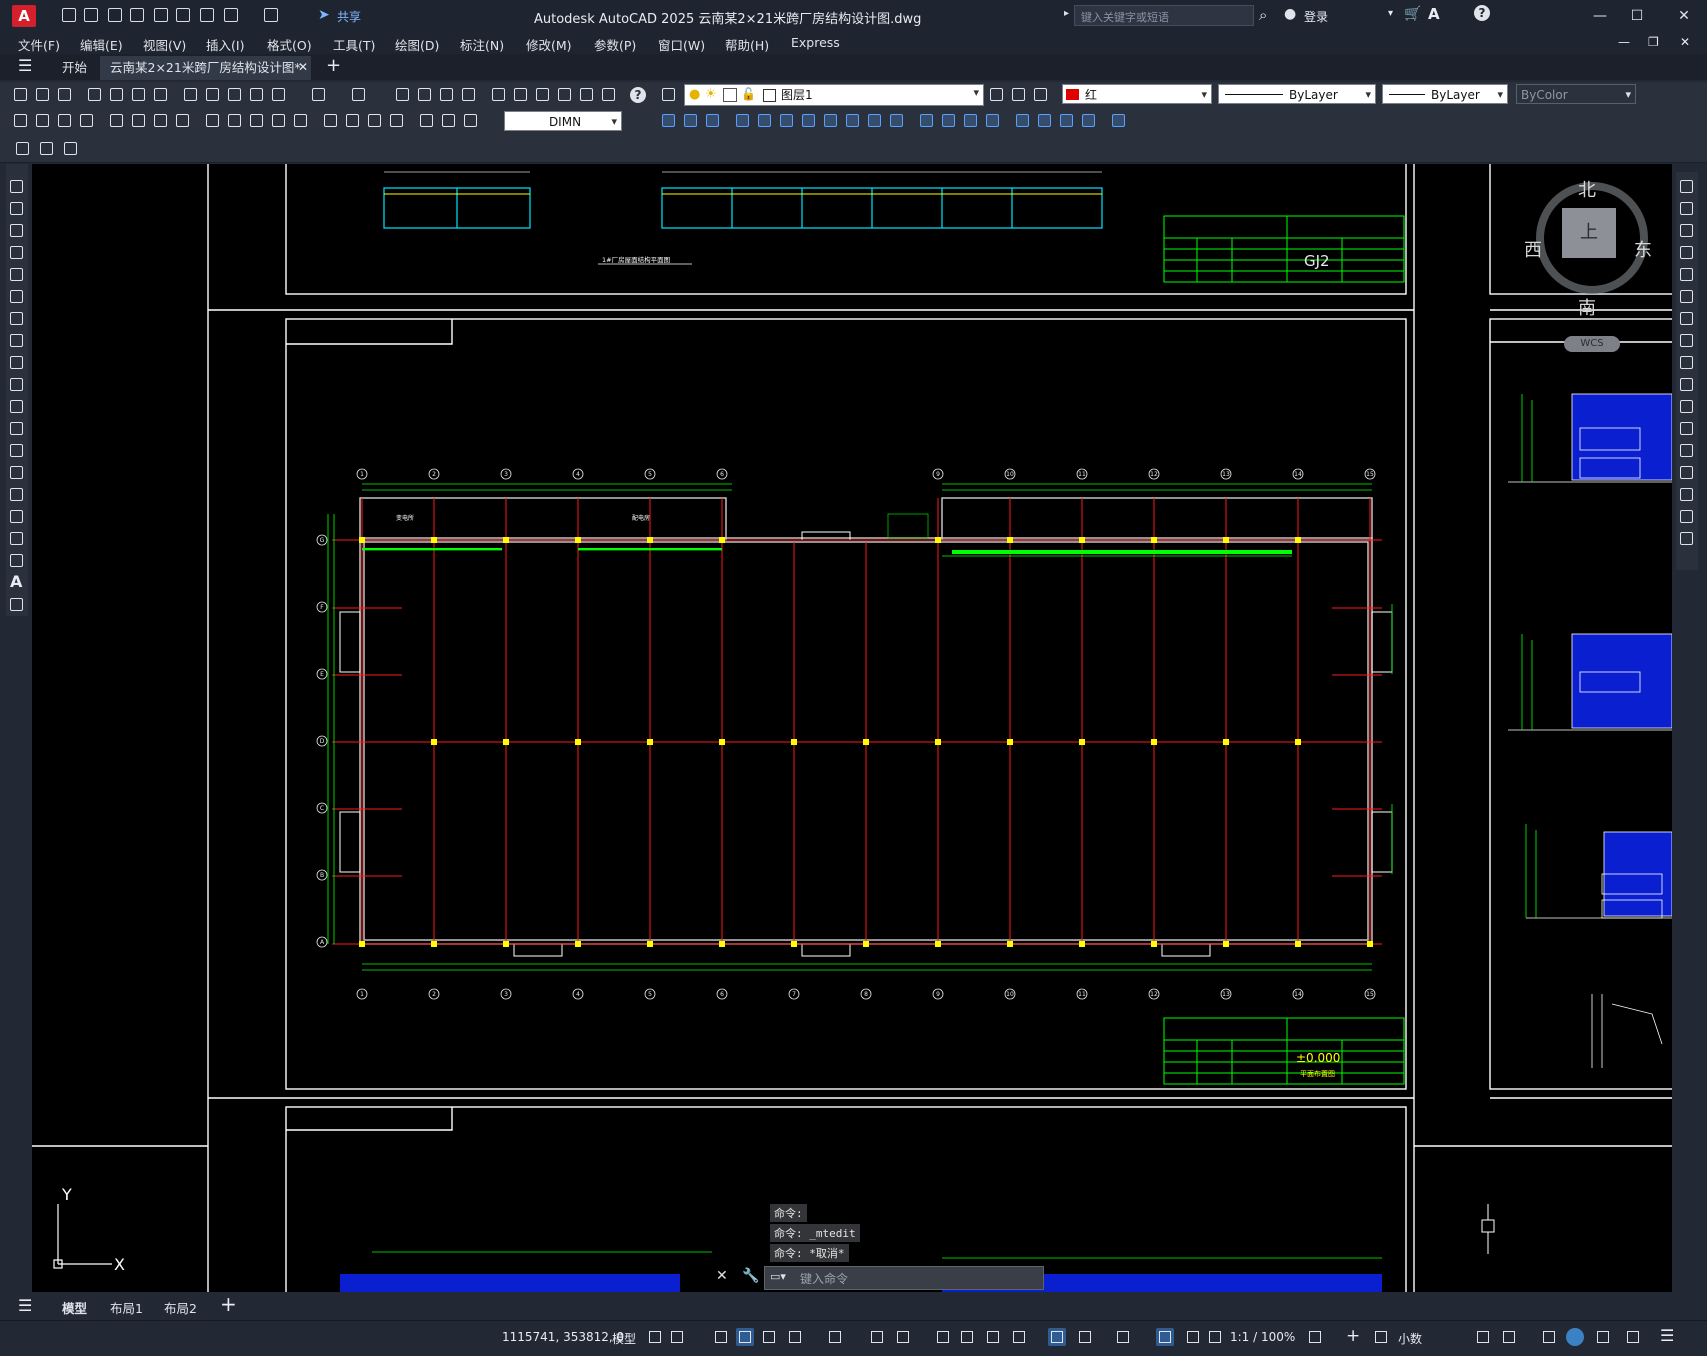 This screenshot has height=1356, width=1707. Describe the element at coordinates (815, 42) in the screenshot. I see `menu-express: Express` at that location.